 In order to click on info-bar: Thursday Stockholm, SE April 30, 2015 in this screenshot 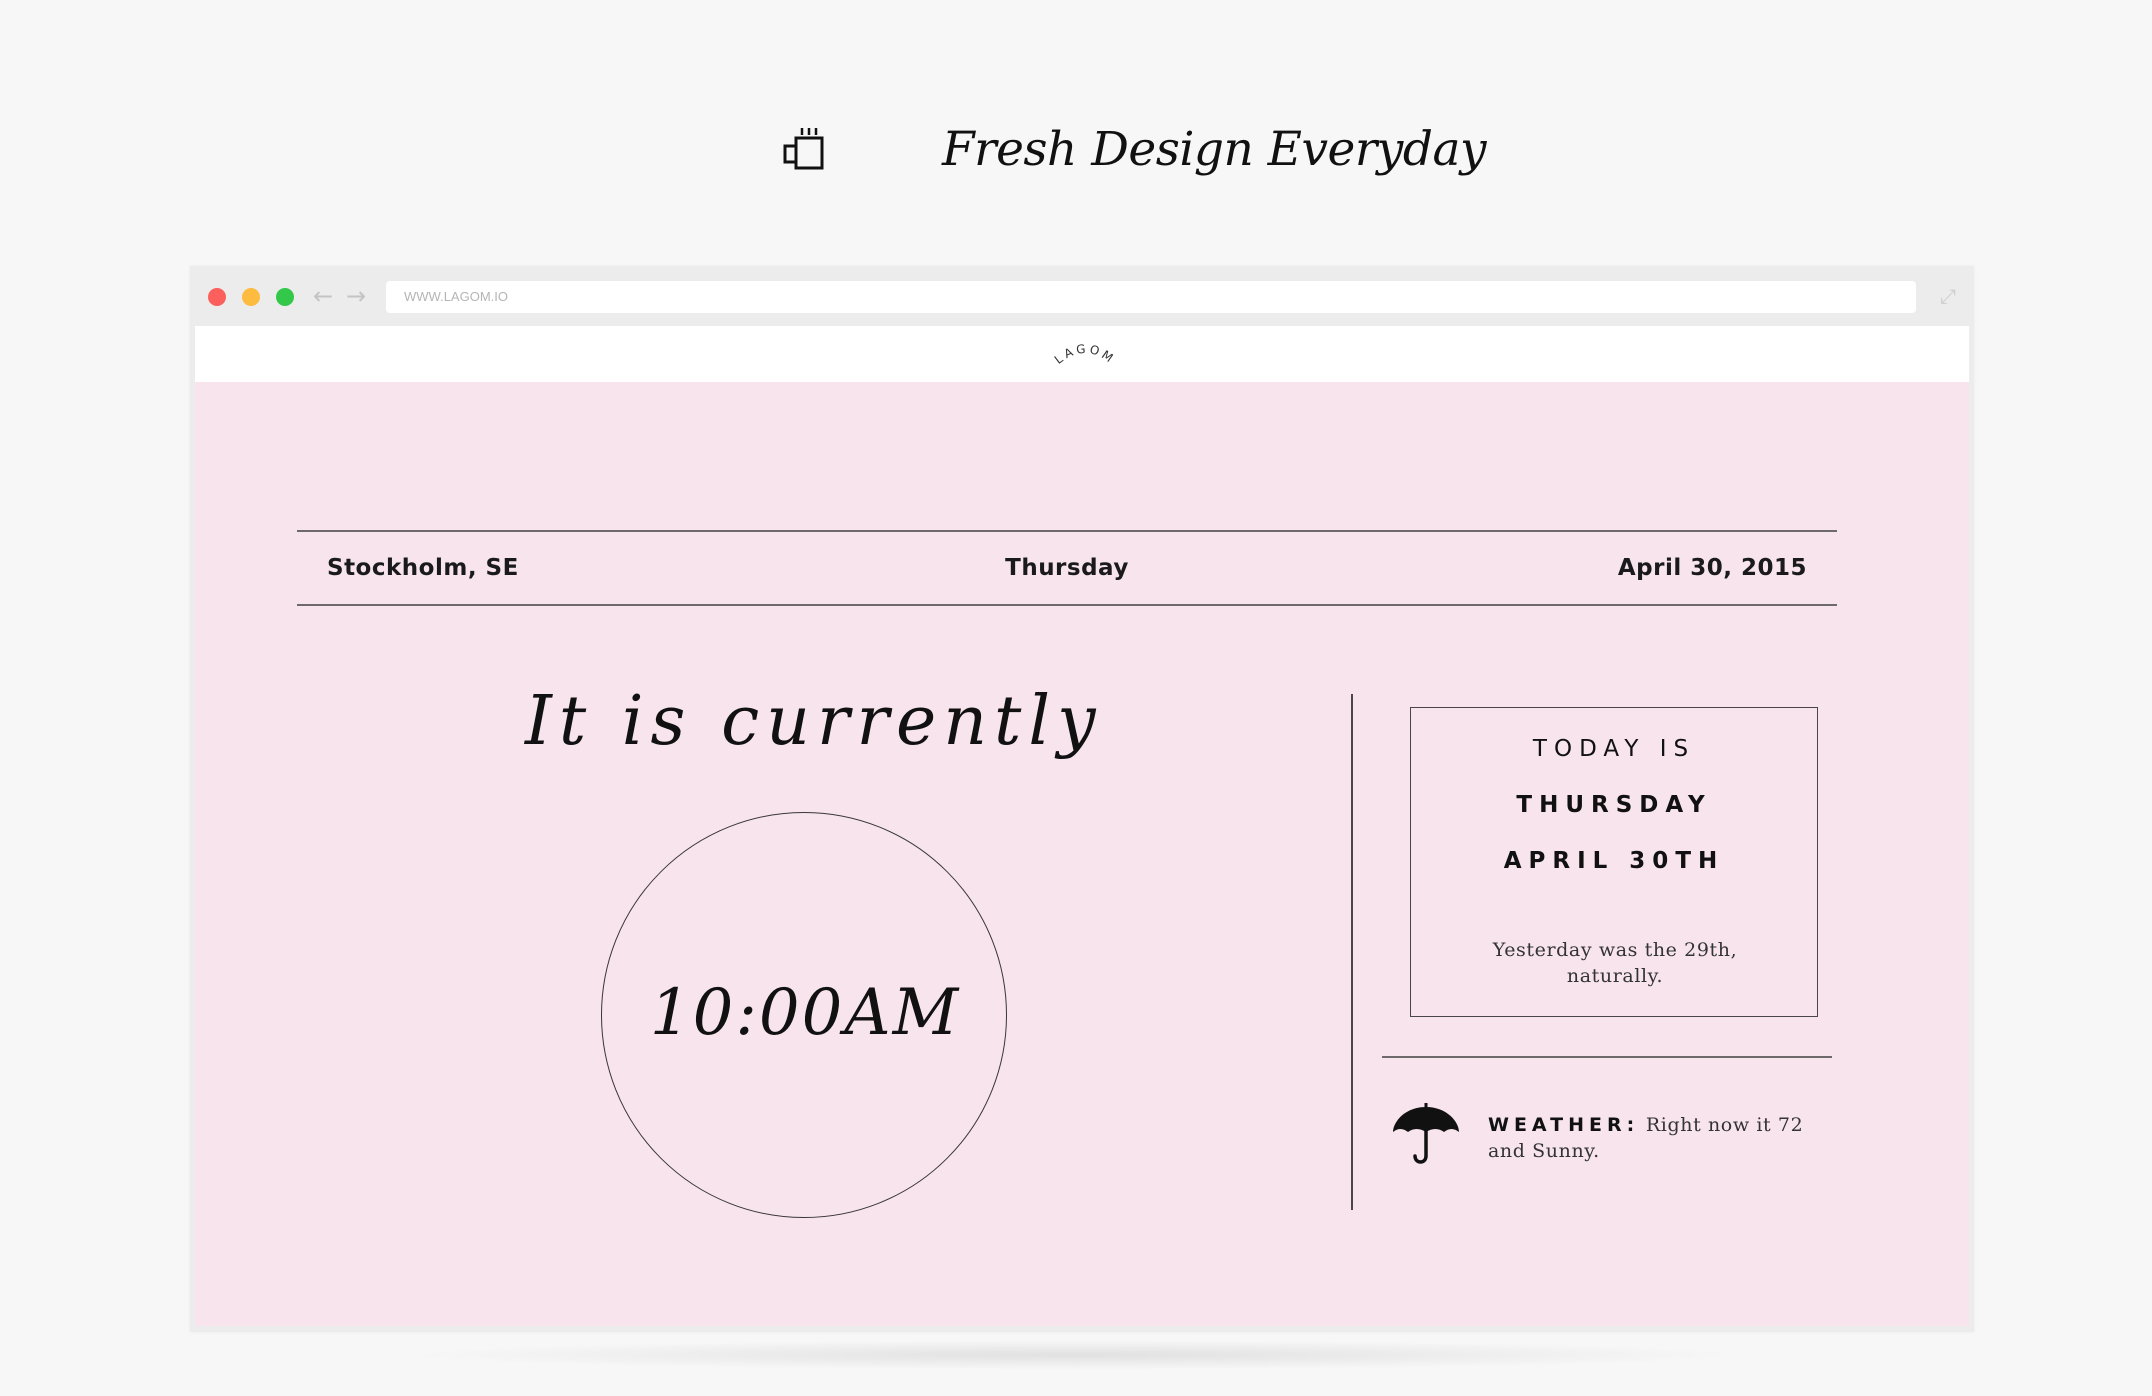, I will do `click(1067, 568)`.